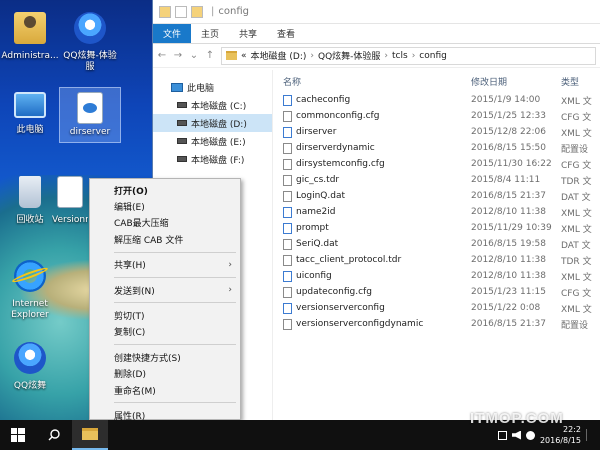  I want to click on file-row: gic_cs.tdr 2015/8/4 11:11 TDR 文, so click(440, 180).